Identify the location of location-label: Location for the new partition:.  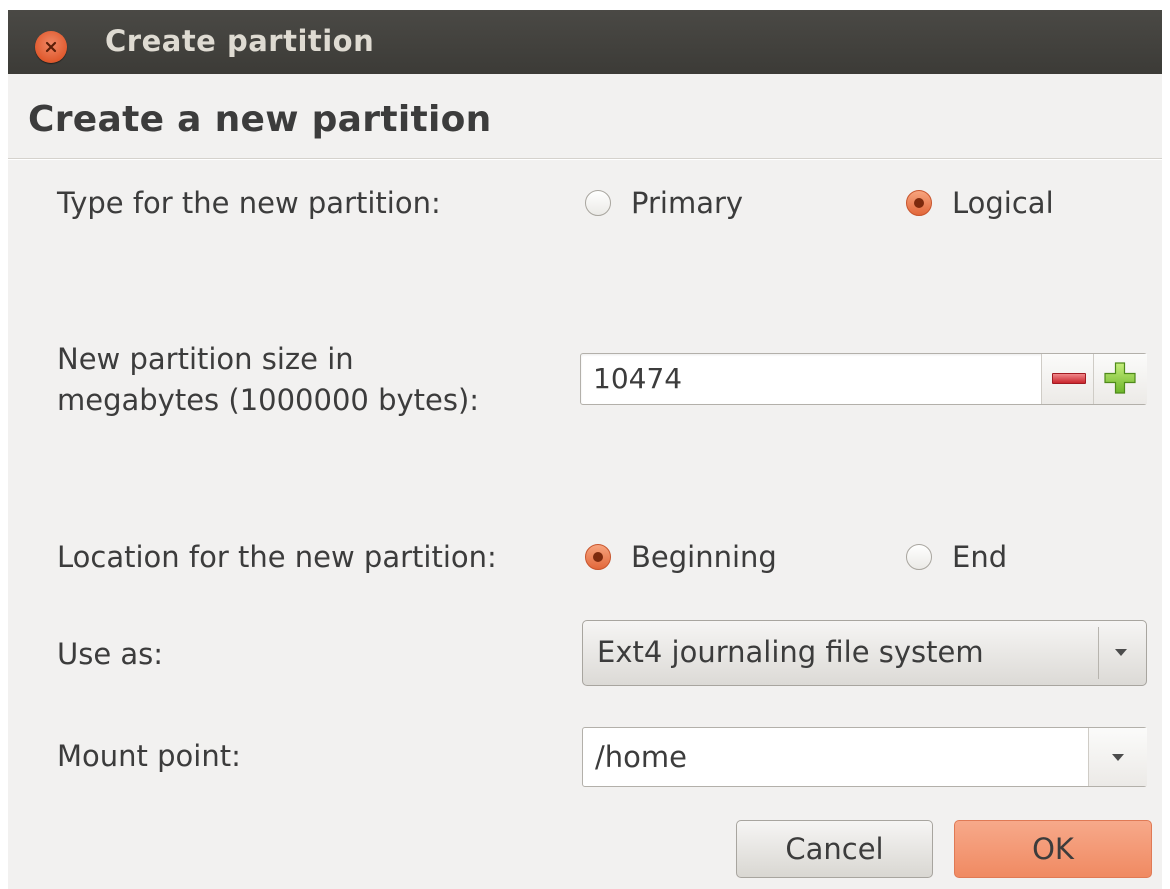
(277, 557).